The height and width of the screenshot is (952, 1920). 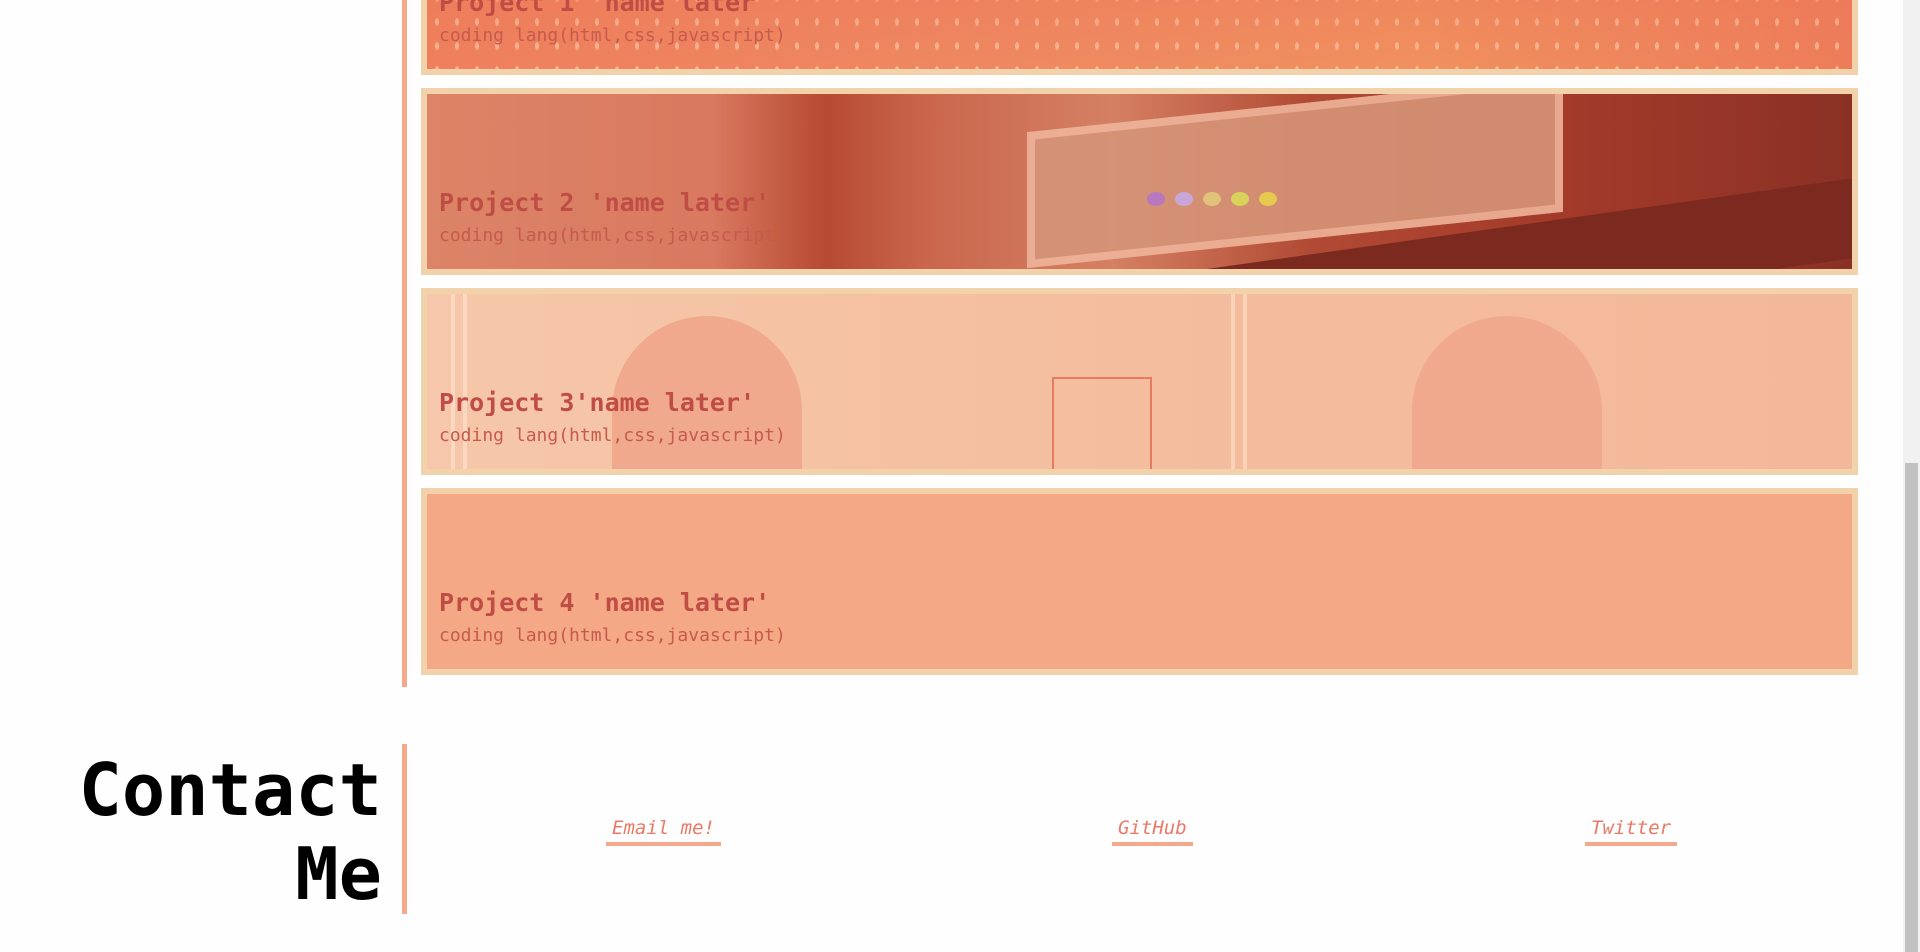 What do you see at coordinates (605, 202) in the screenshot?
I see `project-title: Project 2 'name later'` at bounding box center [605, 202].